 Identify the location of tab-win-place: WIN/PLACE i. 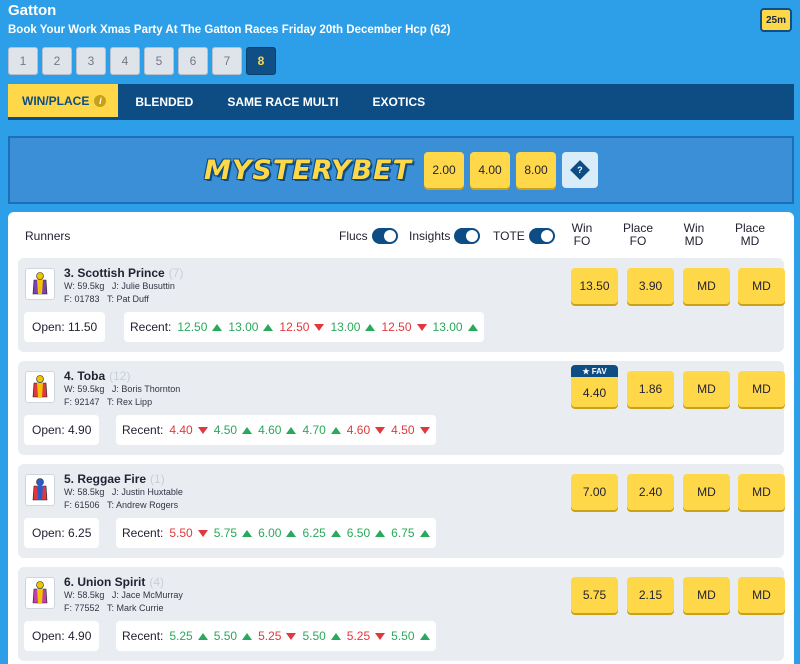
(63, 102).